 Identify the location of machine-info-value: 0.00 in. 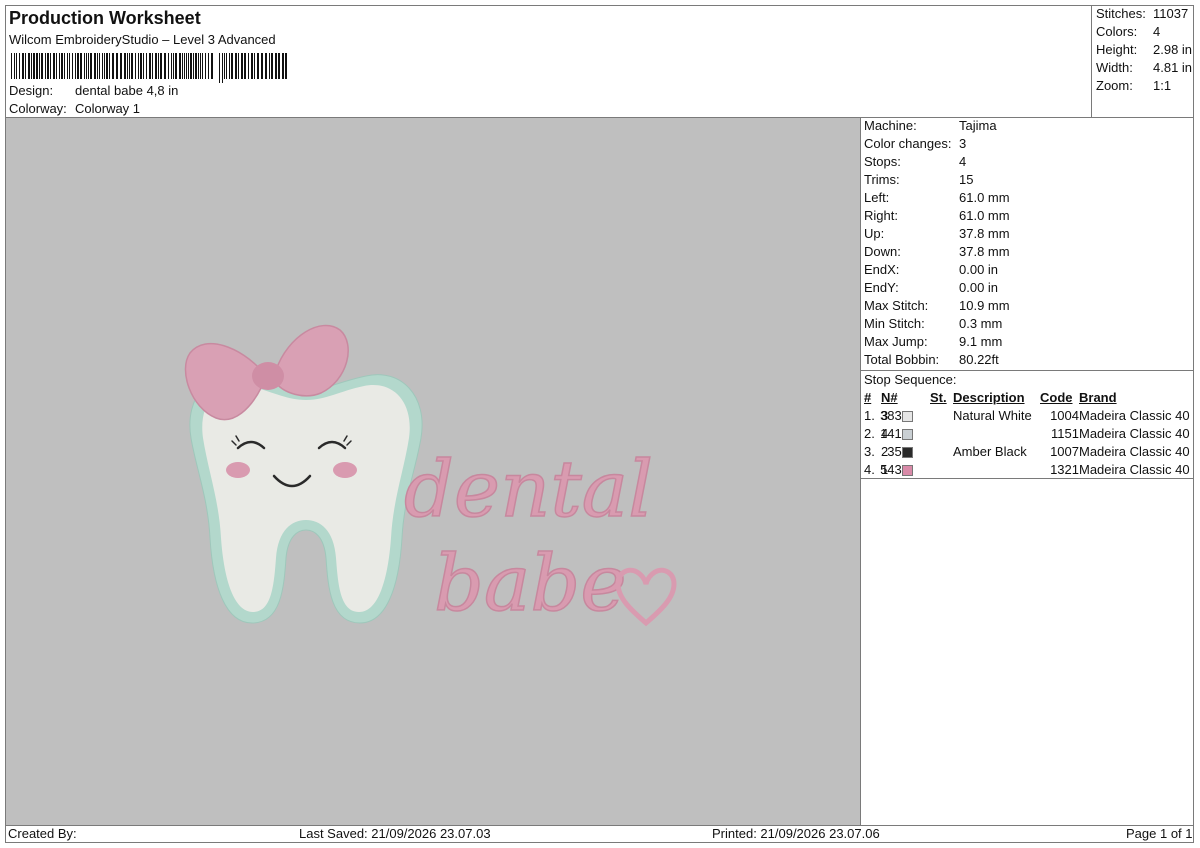
(979, 269).